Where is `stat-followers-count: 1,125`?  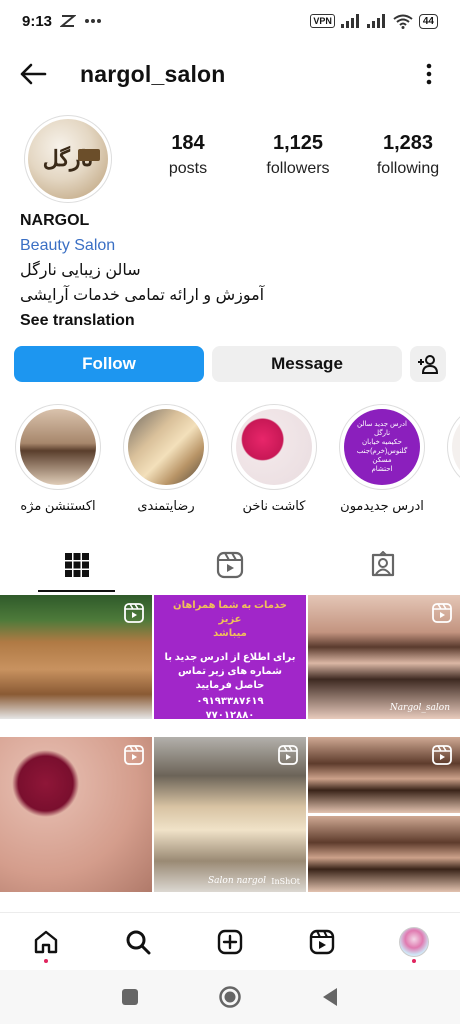
stat-followers-count: 1,125 is located at coordinates (298, 143).